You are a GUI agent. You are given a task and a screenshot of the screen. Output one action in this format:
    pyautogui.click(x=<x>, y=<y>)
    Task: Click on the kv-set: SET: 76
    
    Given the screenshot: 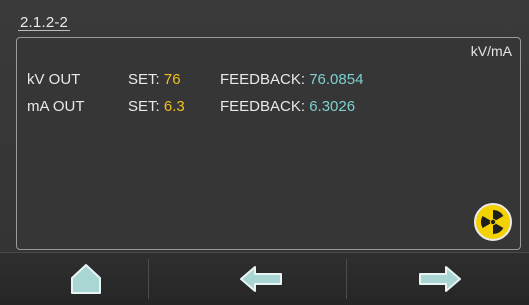 What is the action you would take?
    pyautogui.click(x=154, y=80)
    